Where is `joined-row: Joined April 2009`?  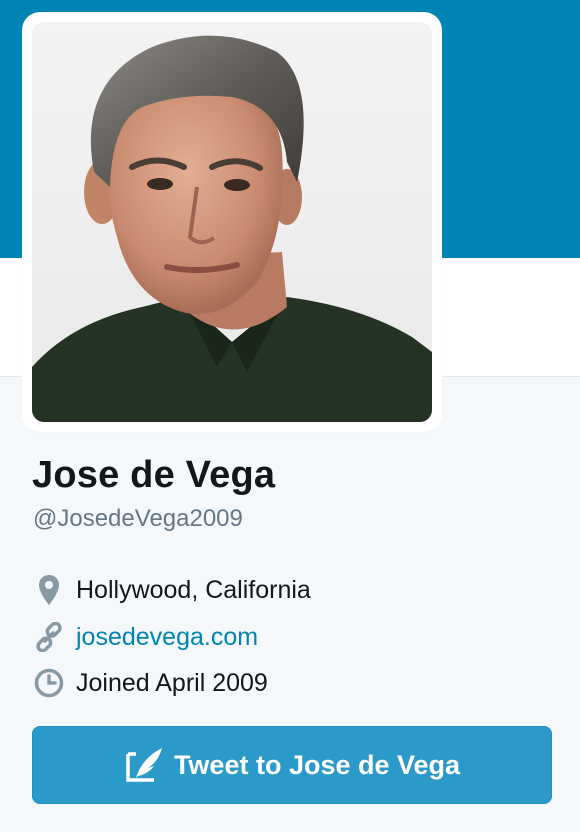 joined-row: Joined April 2009 is located at coordinates (150, 683).